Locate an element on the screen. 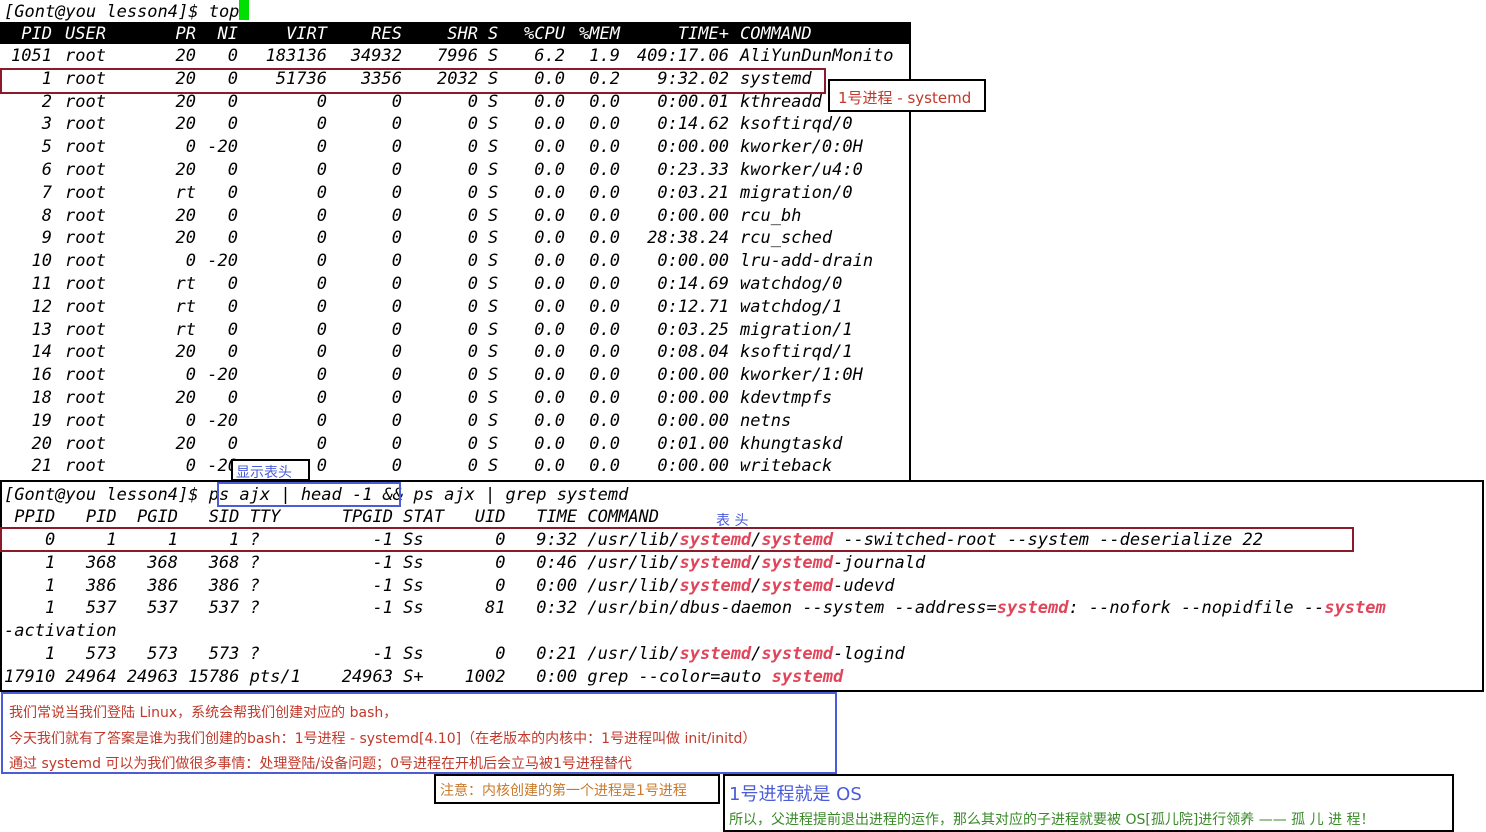  process-cell: 0:14.69 is located at coordinates (693, 284).